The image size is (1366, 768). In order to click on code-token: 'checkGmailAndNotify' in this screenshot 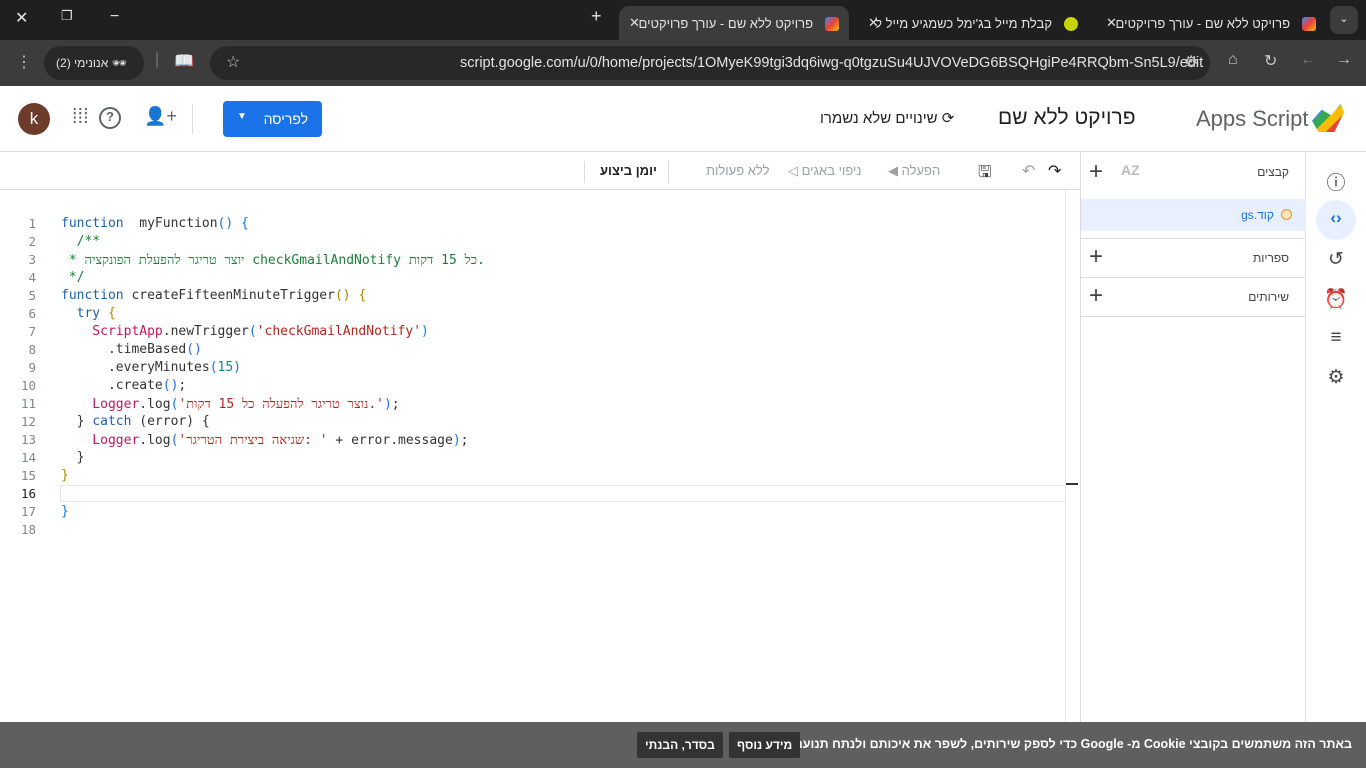, I will do `click(339, 331)`.